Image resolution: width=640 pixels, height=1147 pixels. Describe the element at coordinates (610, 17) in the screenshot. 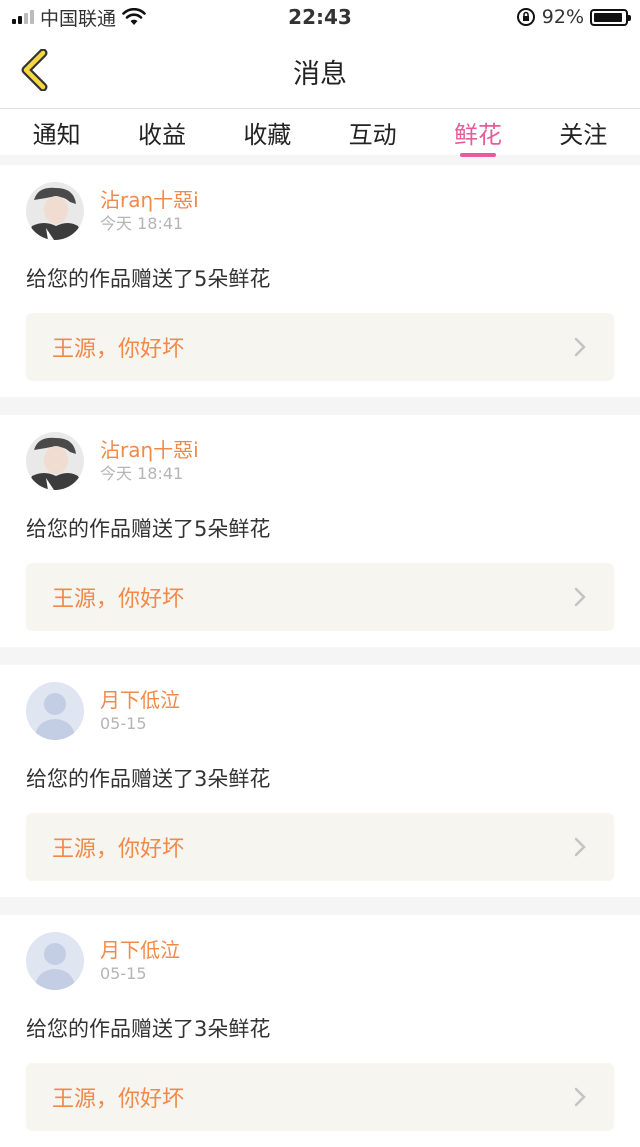

I see `battery-icon` at that location.